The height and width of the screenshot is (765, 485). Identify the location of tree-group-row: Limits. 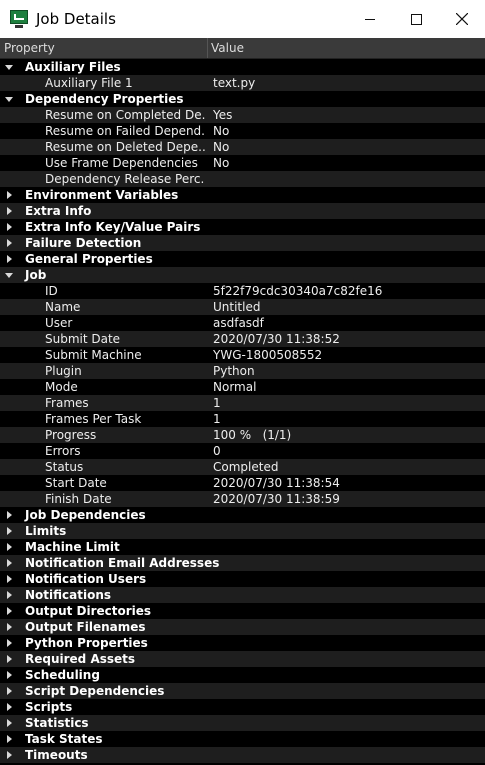
(242, 531).